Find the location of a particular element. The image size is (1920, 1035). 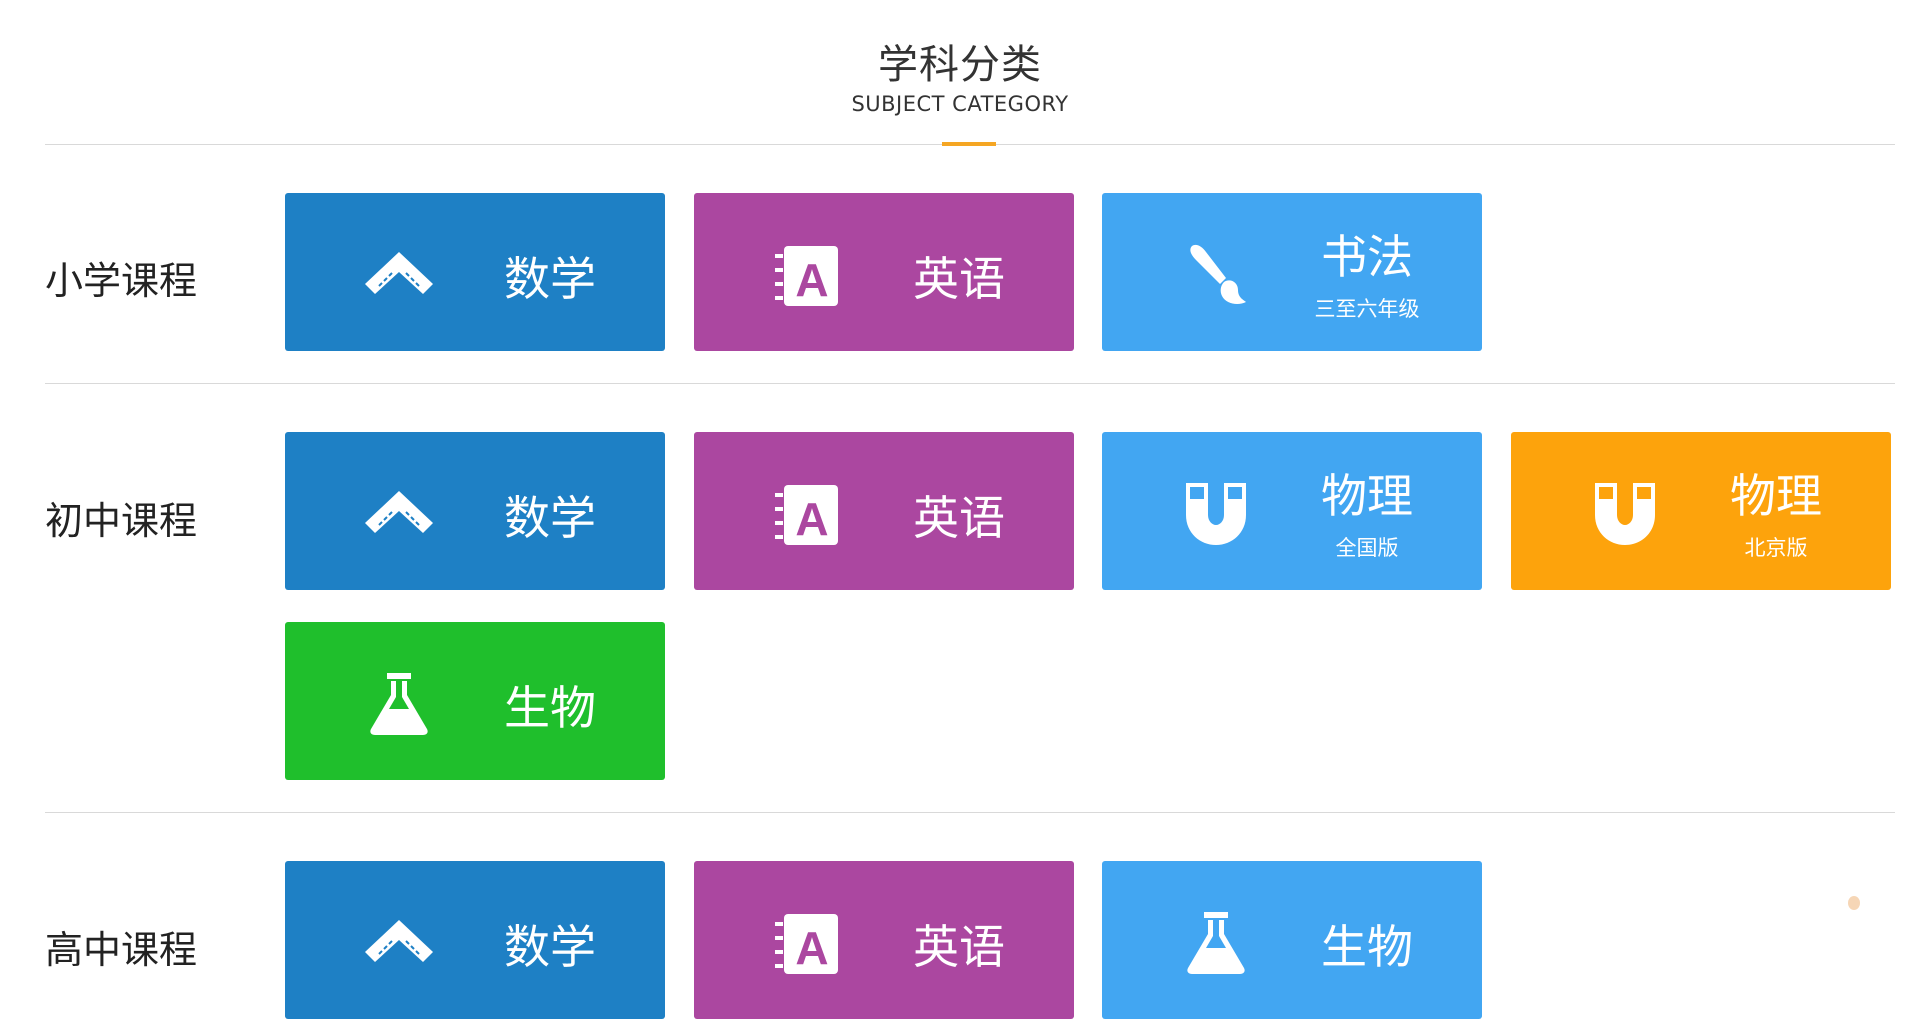

title-accent-bar is located at coordinates (969, 144).